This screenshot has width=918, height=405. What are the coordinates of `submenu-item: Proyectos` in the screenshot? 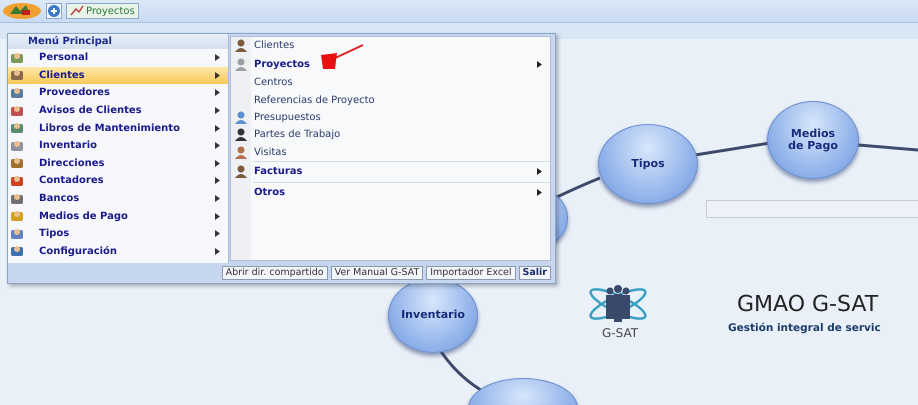 It's located at (390, 64).